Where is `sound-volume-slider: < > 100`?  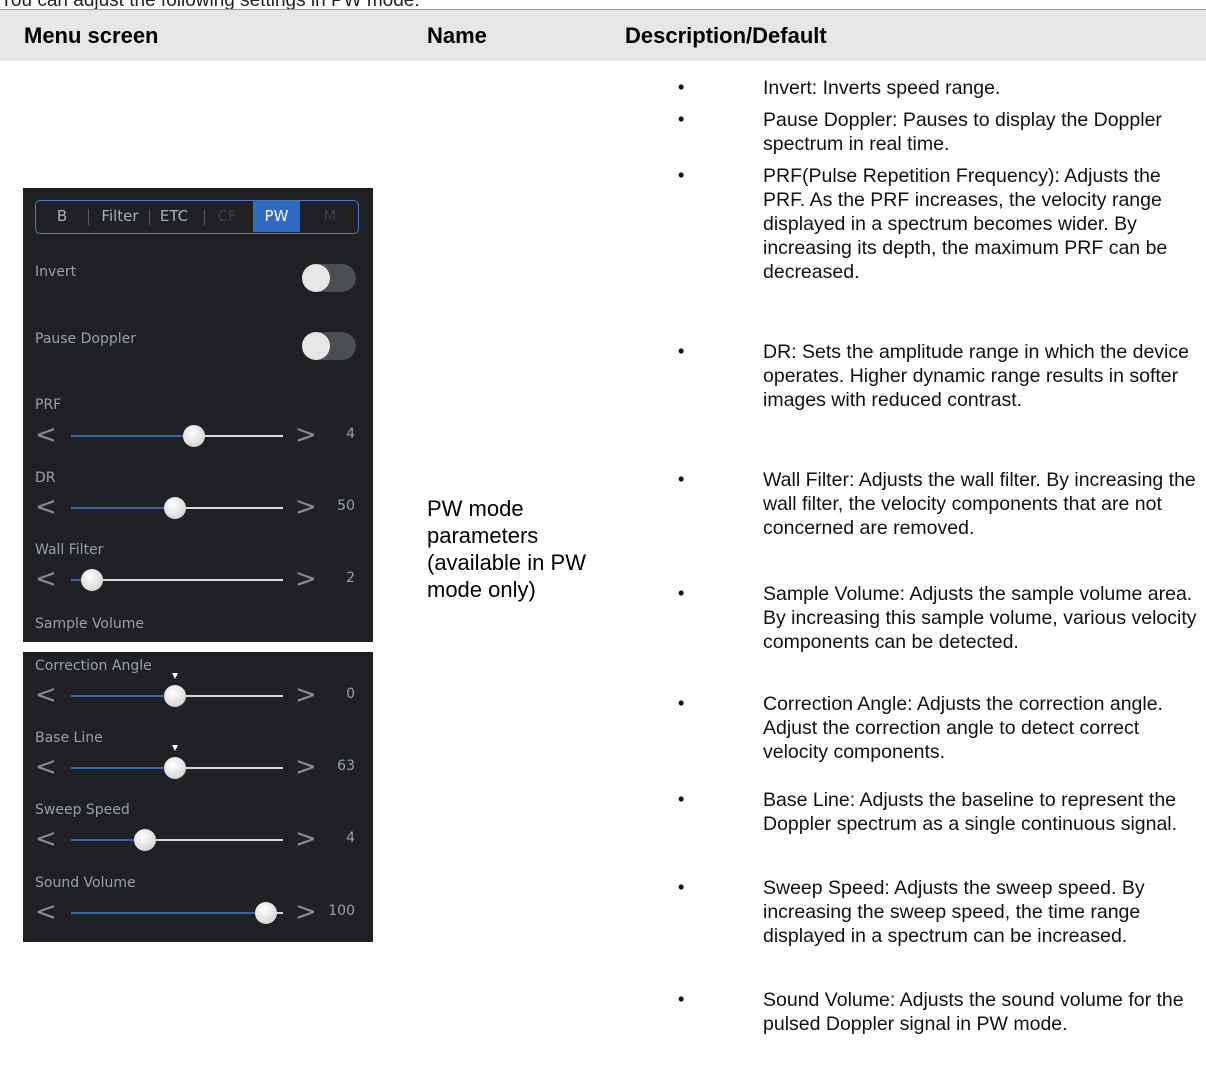 sound-volume-slider: < > 100 is located at coordinates (198, 913).